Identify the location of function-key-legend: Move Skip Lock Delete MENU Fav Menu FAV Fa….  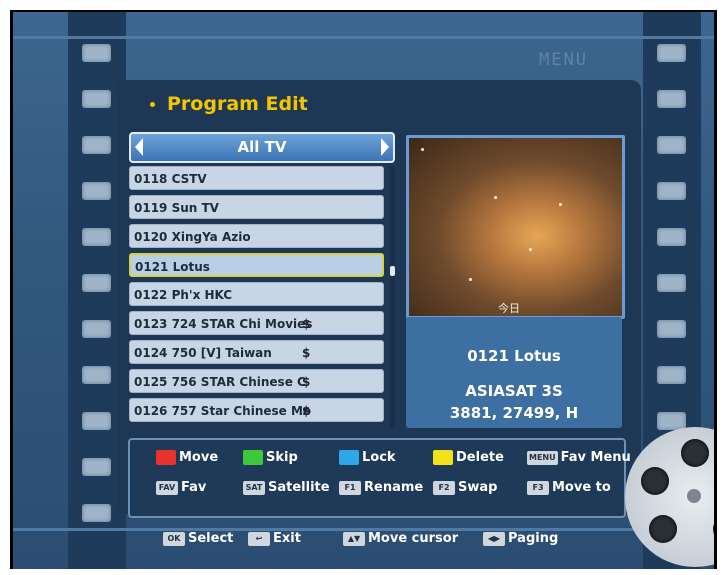
(379, 478).